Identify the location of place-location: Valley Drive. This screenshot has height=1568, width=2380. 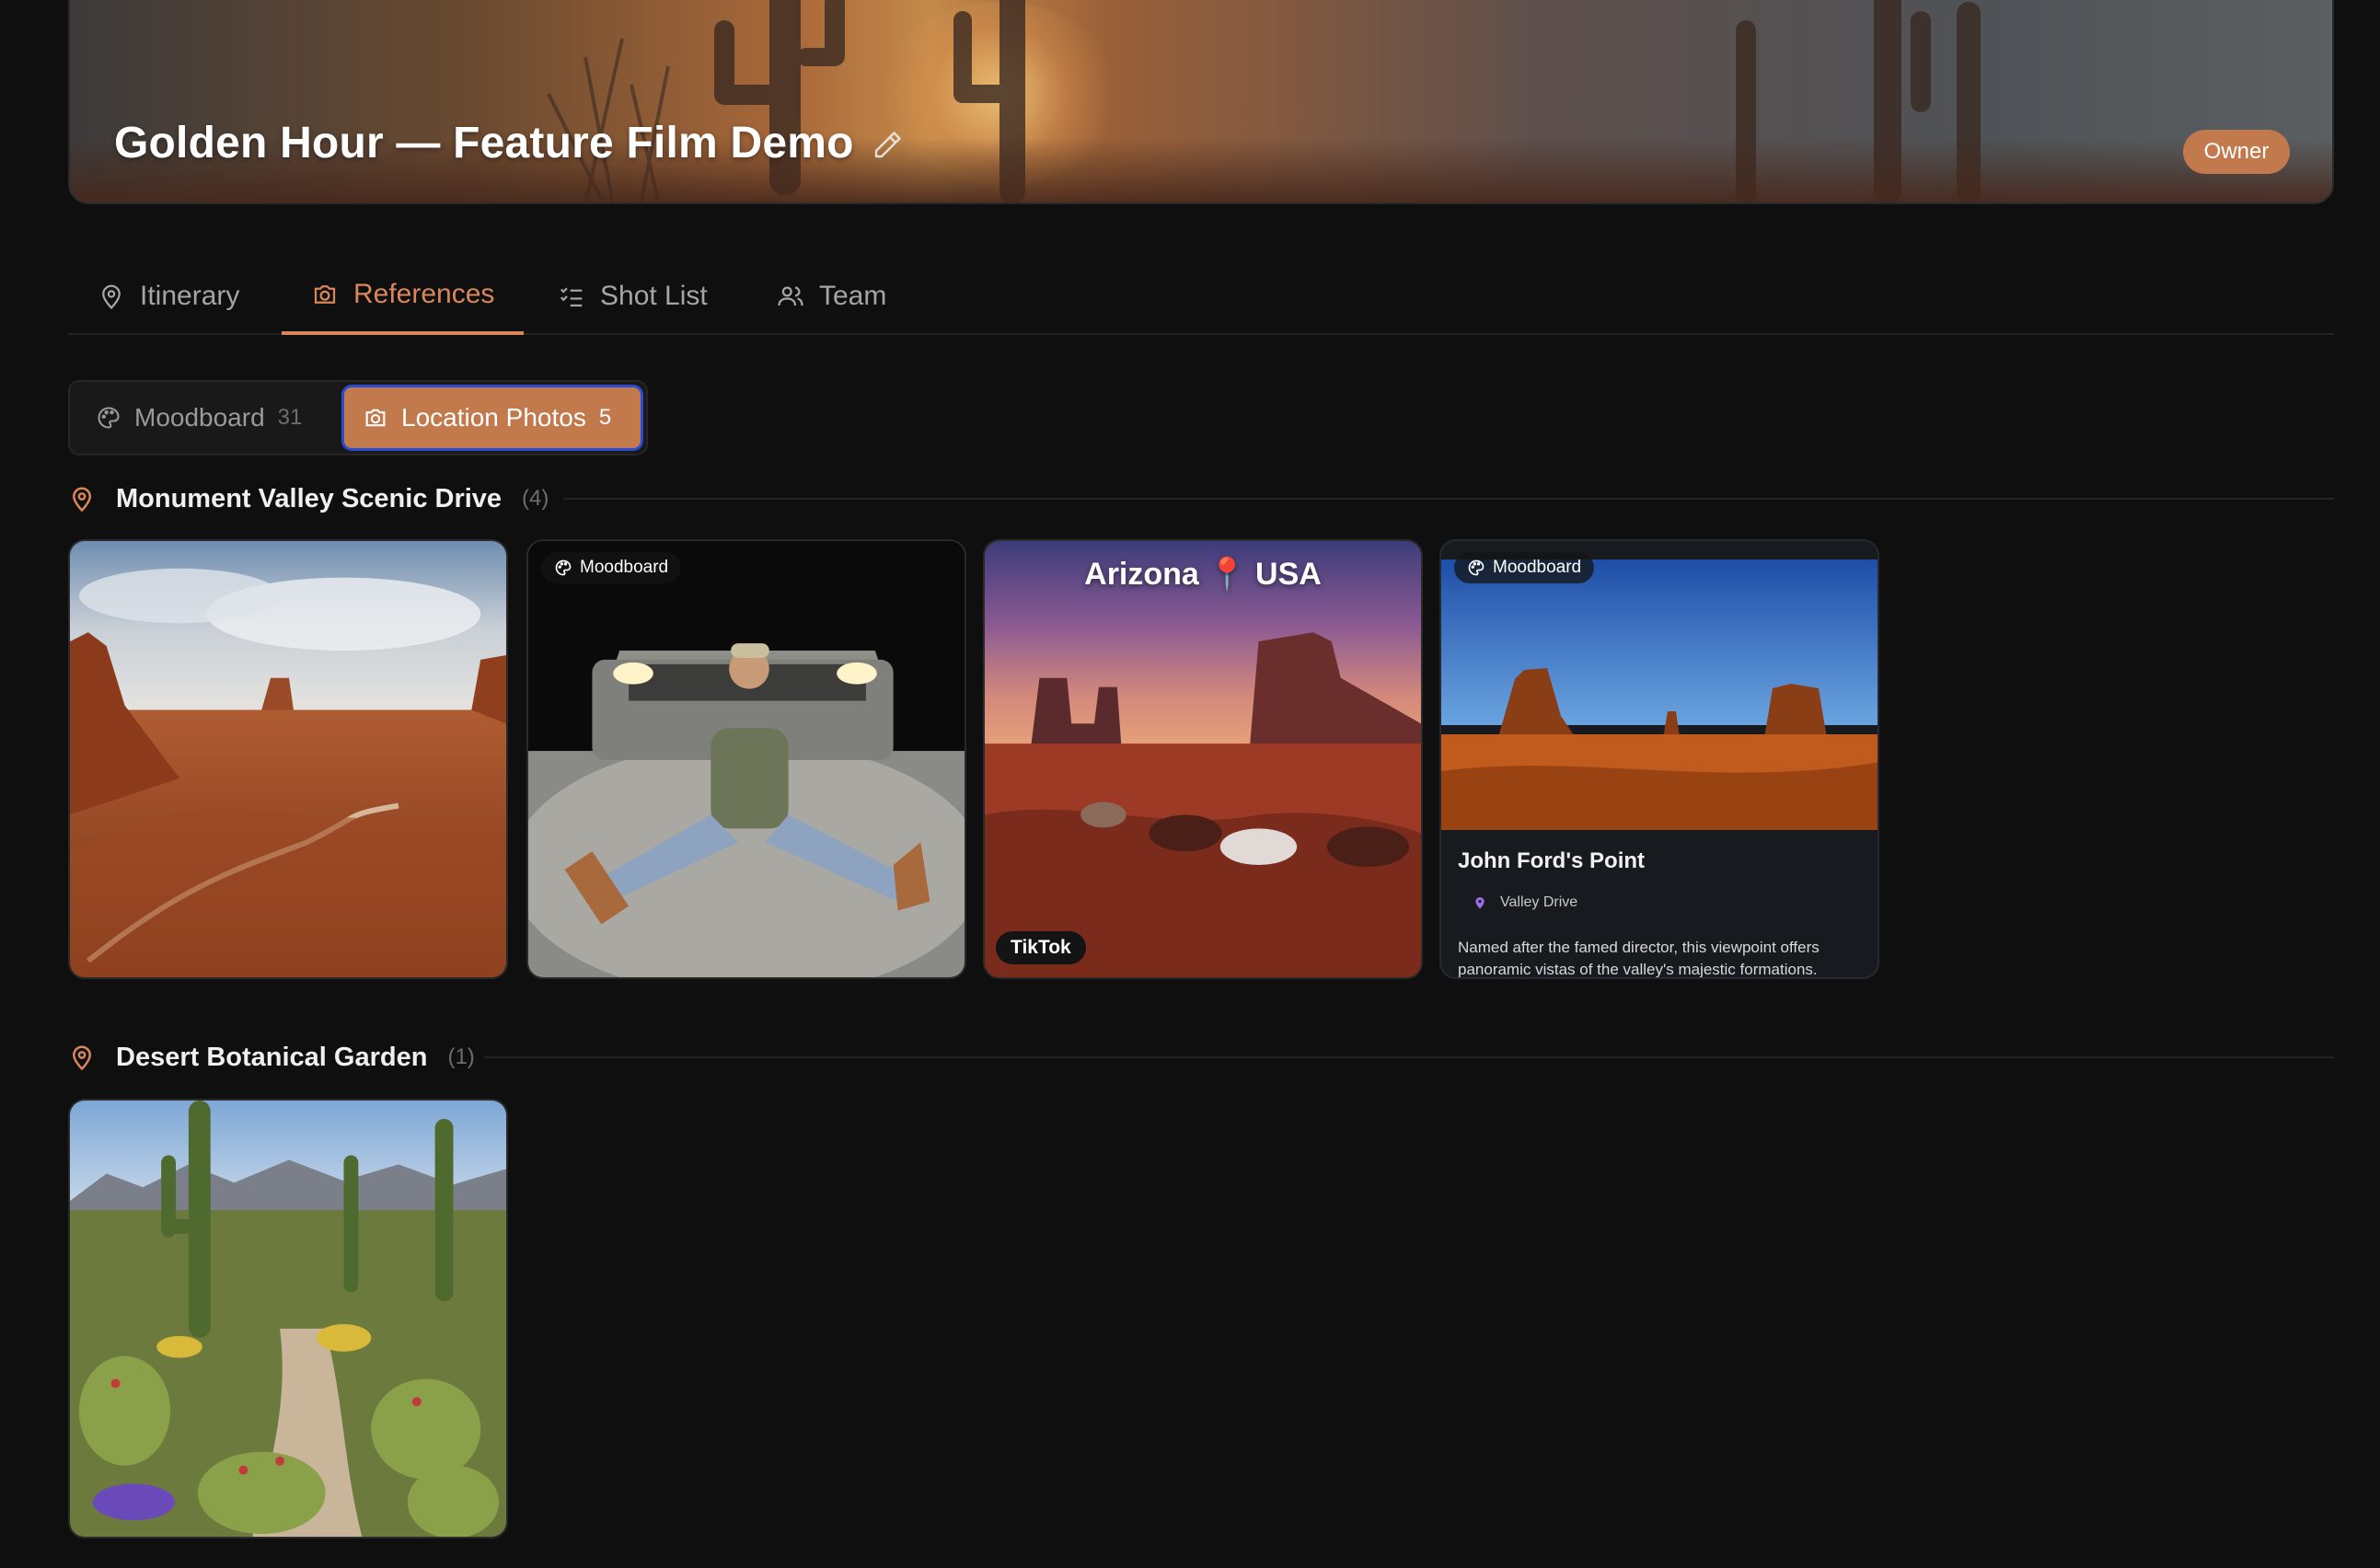
(1525, 902).